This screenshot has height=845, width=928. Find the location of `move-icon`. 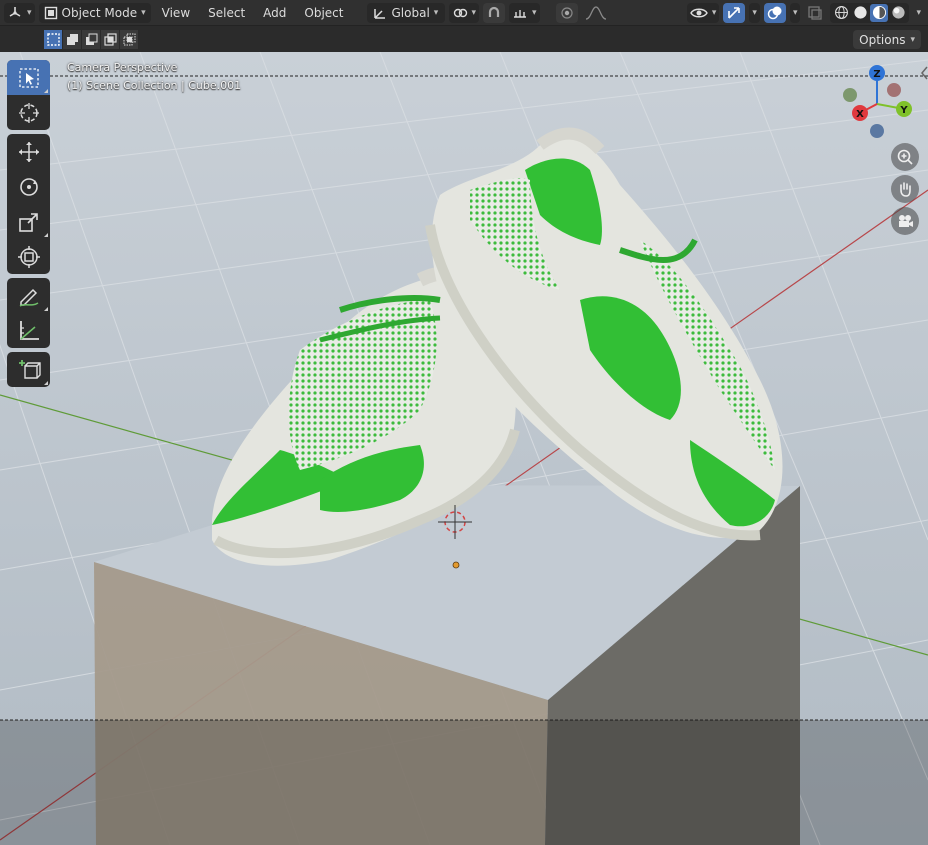

move-icon is located at coordinates (28, 151).